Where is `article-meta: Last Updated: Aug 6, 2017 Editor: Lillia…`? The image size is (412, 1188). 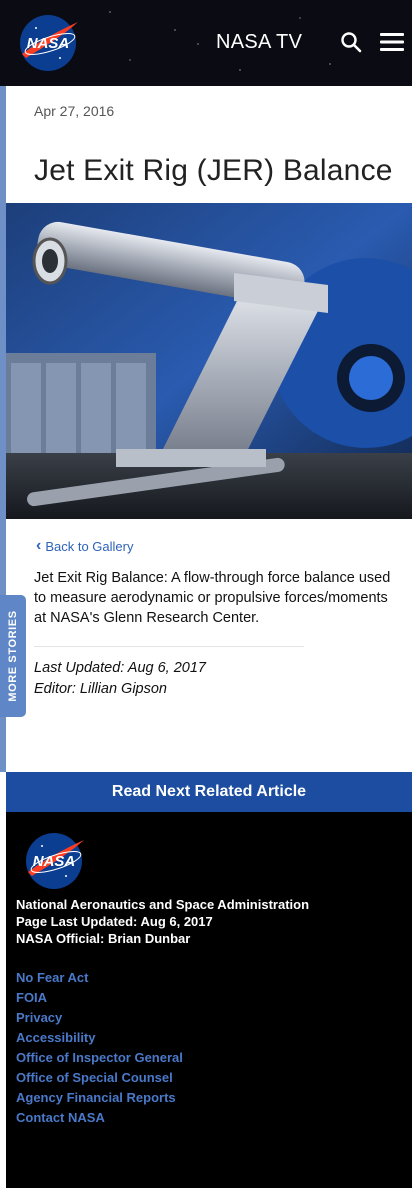
article-meta: Last Updated: Aug 6, 2017 Editor: Lillia… is located at coordinates (120, 679).